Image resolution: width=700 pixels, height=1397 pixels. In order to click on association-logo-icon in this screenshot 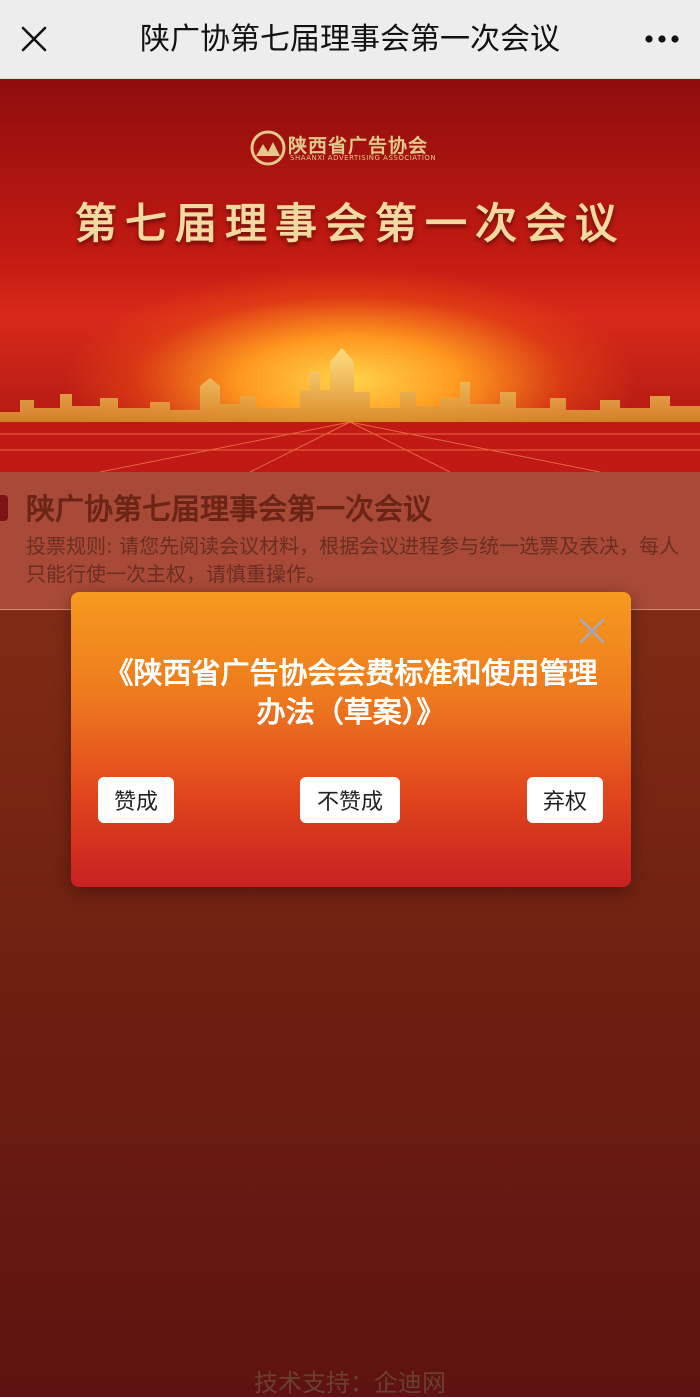, I will do `click(268, 148)`.